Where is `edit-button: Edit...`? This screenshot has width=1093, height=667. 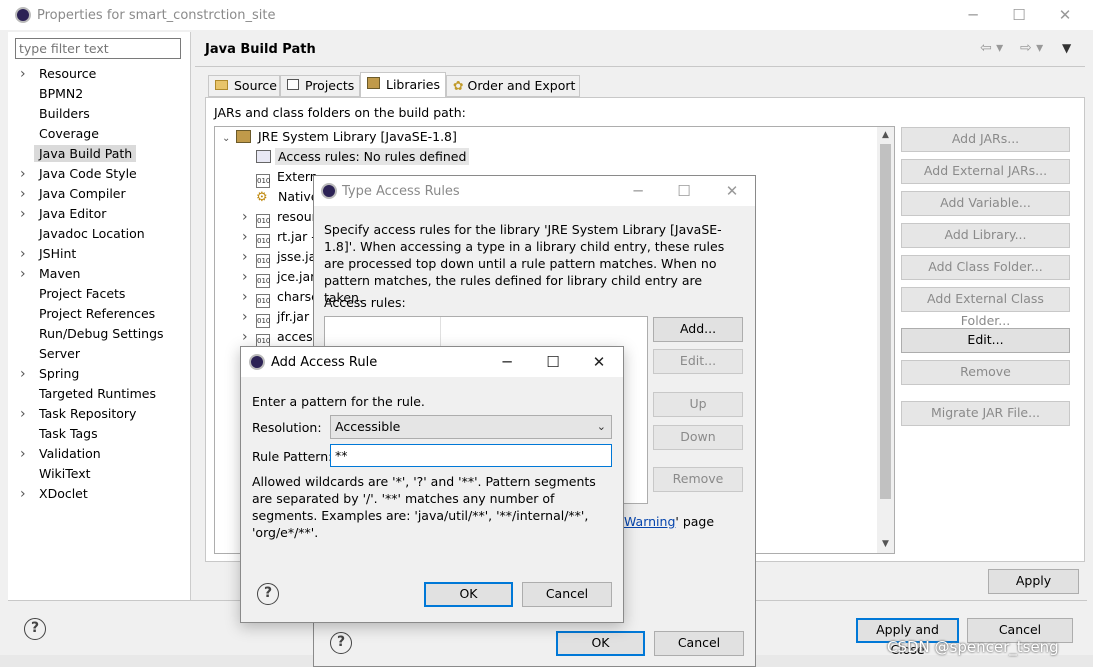 edit-button: Edit... is located at coordinates (985, 340).